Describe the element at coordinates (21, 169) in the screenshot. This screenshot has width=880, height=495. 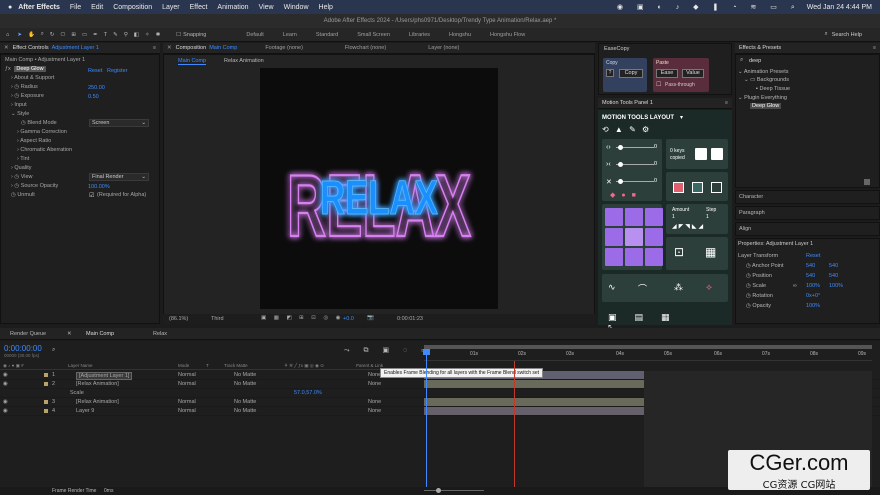
I see `row-quality: › Quality` at that location.